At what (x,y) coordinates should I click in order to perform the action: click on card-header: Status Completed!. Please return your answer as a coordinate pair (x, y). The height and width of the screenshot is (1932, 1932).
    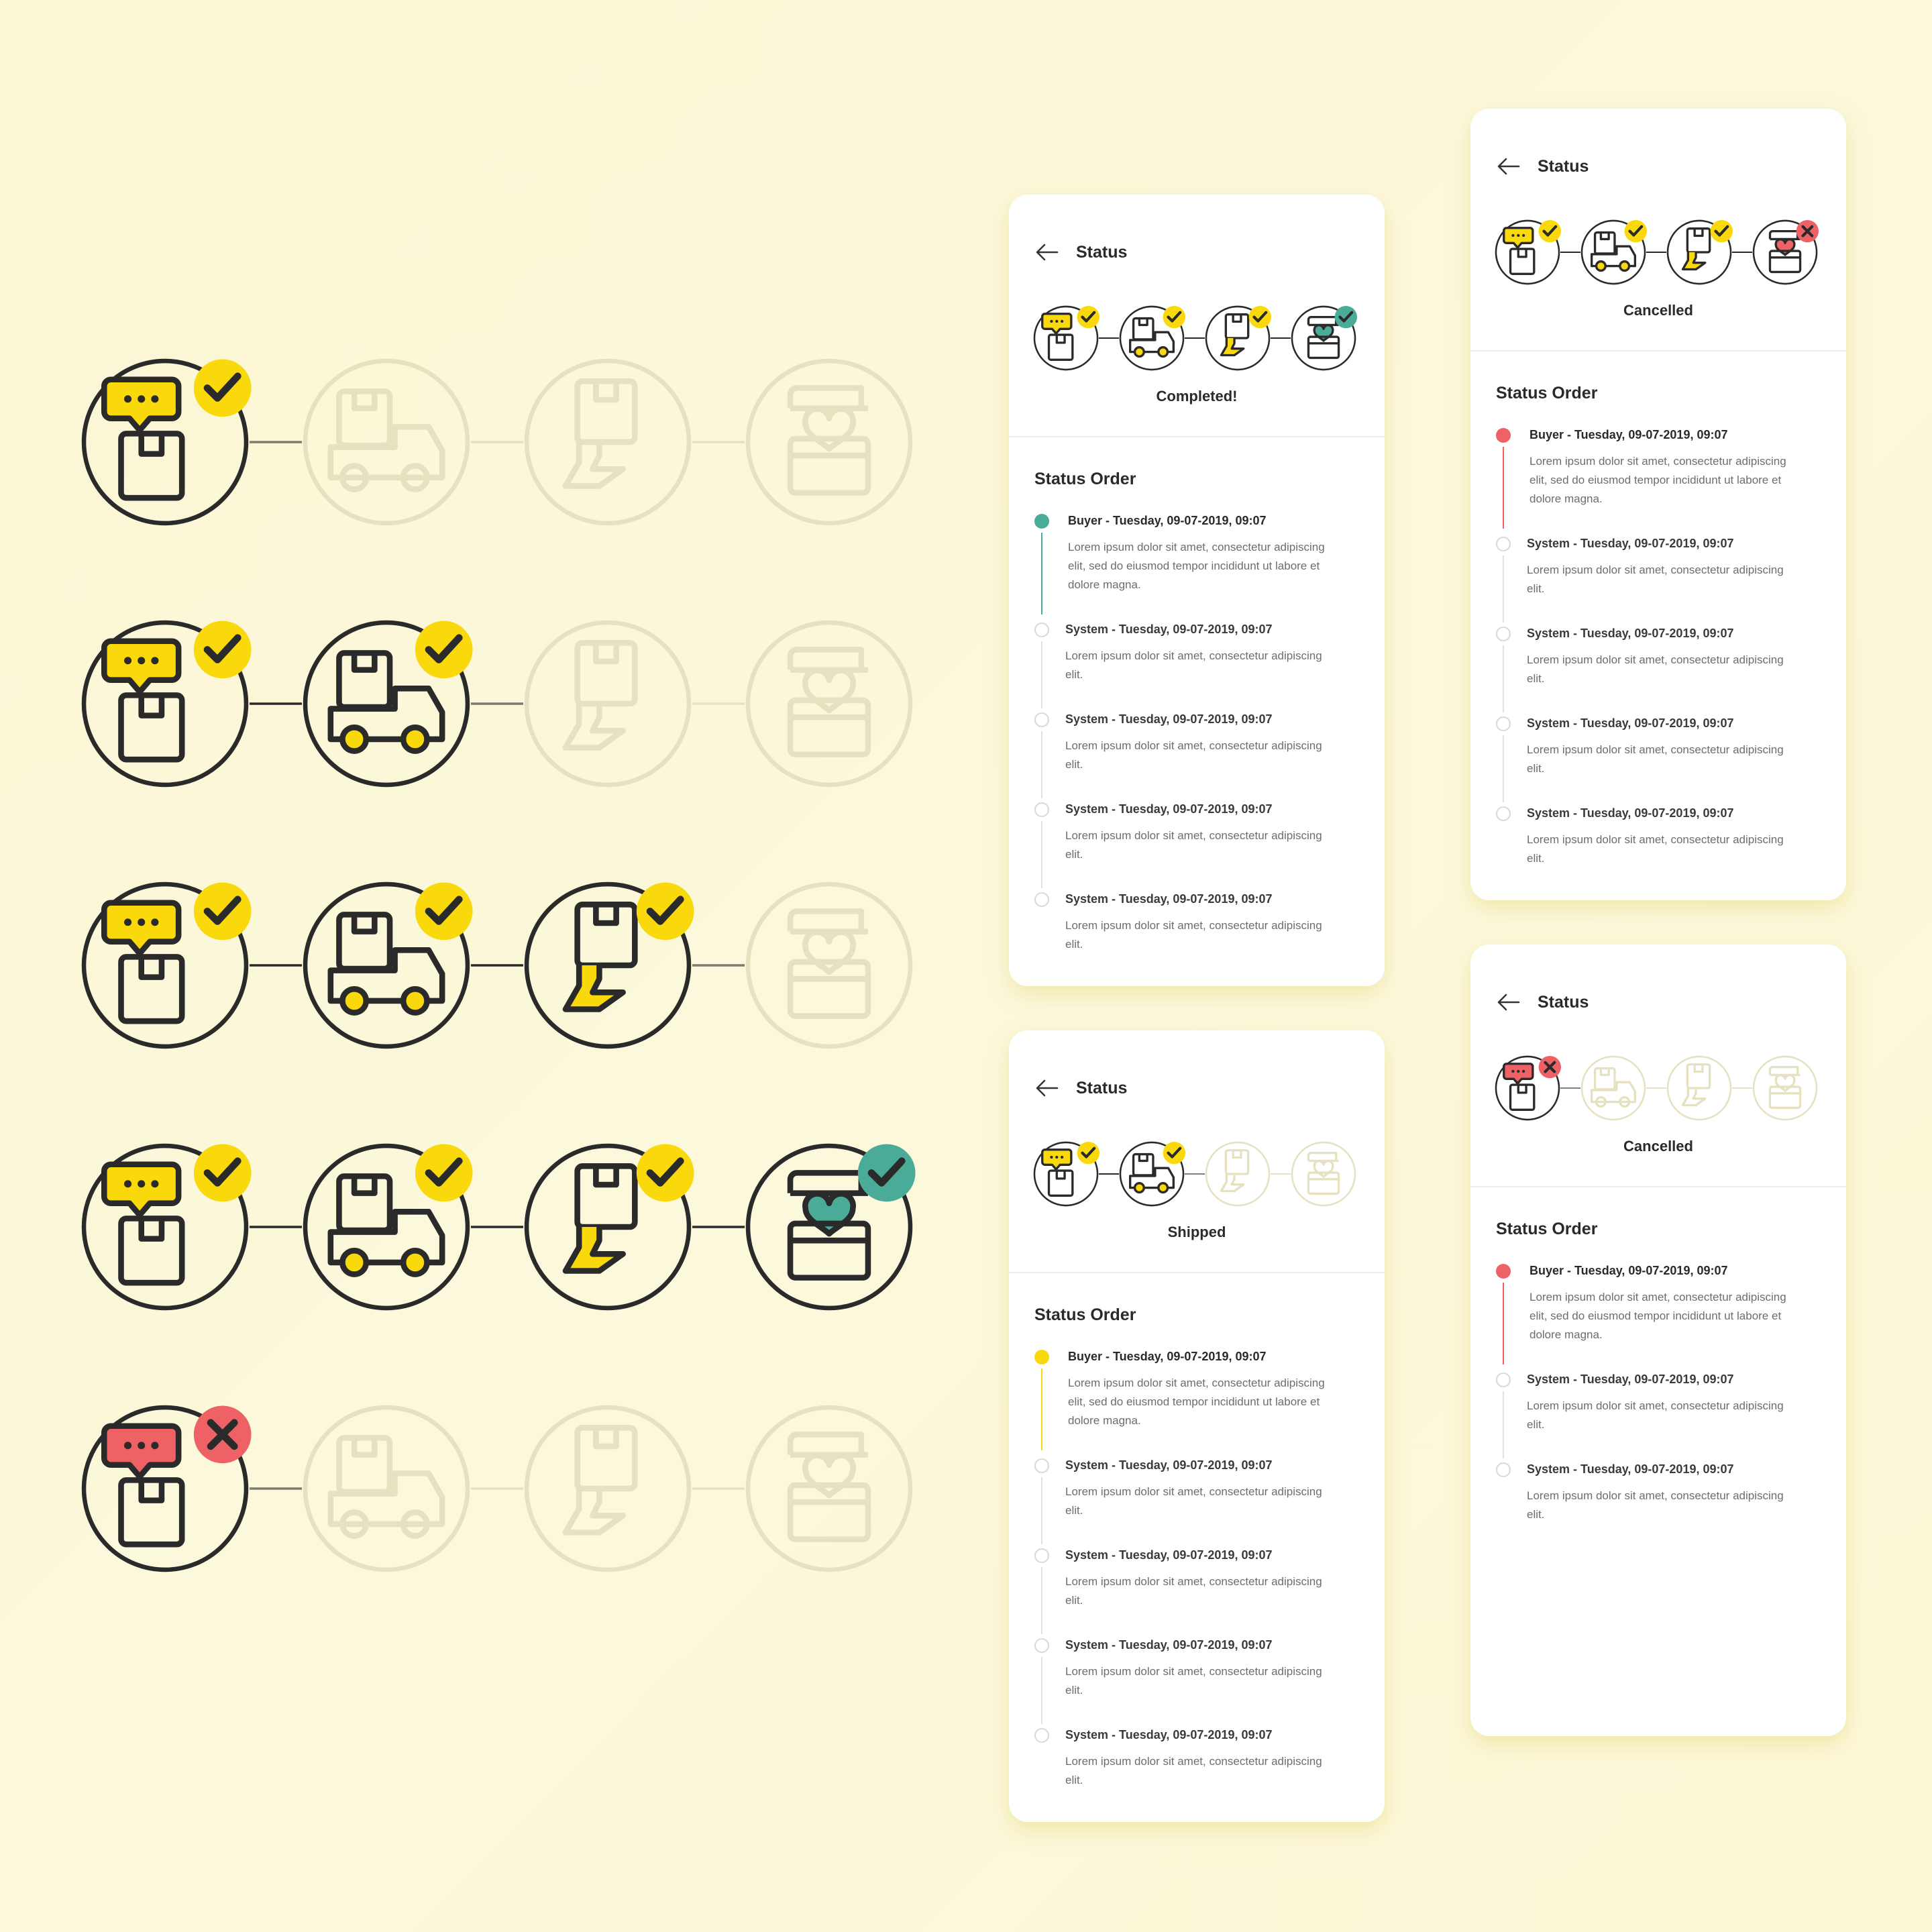
    Looking at the image, I should click on (1197, 316).